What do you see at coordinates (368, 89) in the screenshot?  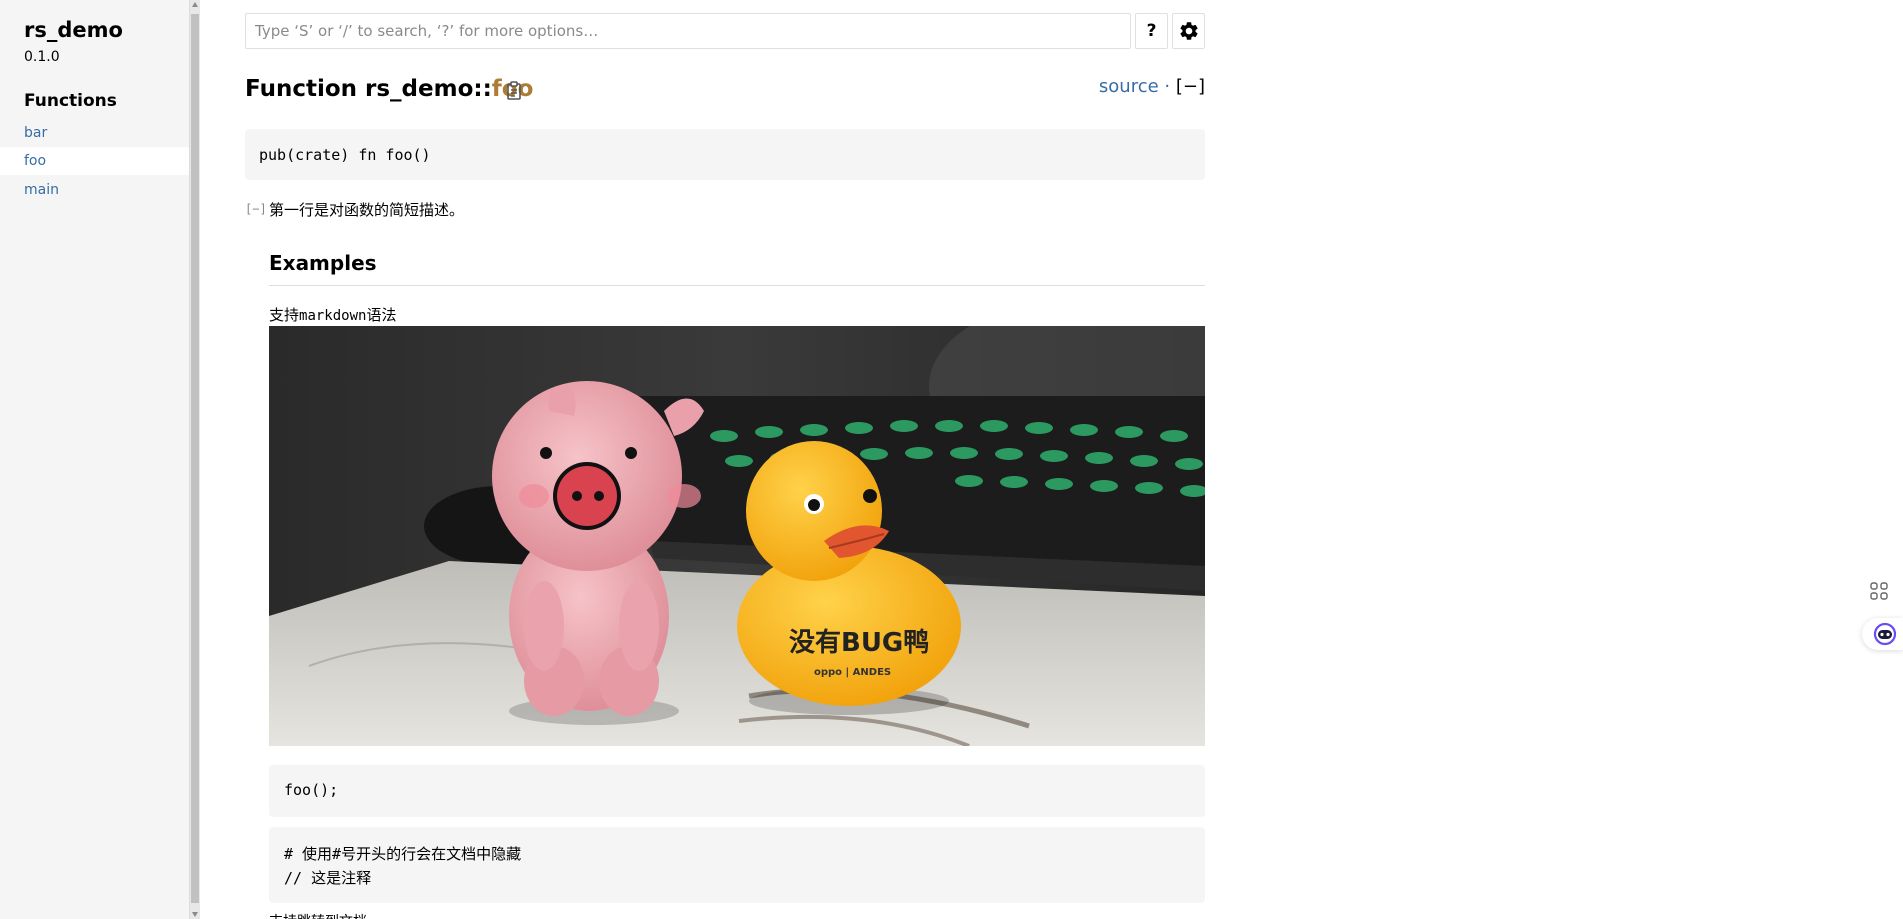 I see `title-prefix: Function rs_demo::` at bounding box center [368, 89].